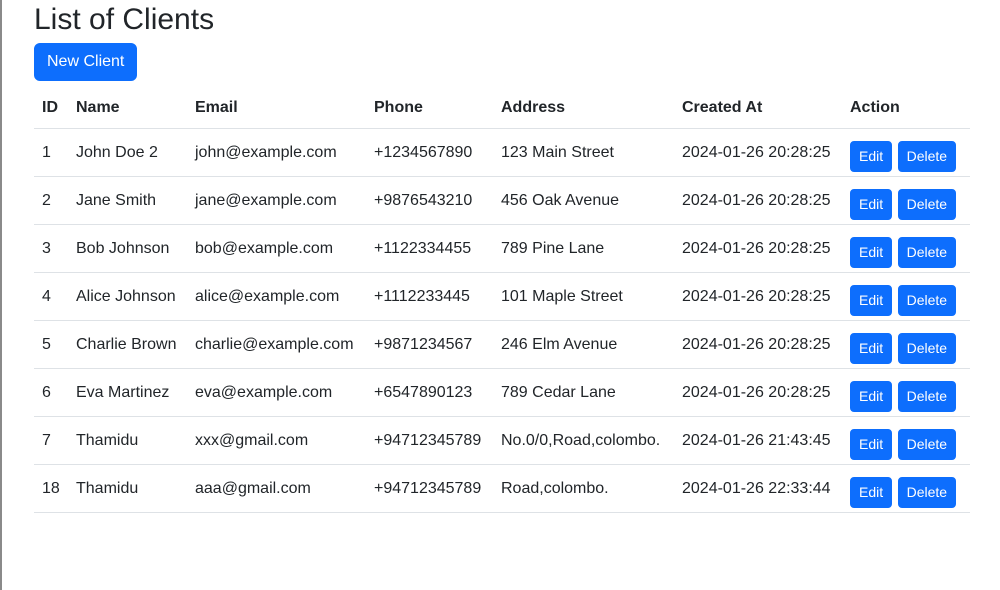 The width and height of the screenshot is (1000, 590). What do you see at coordinates (51, 248) in the screenshot?
I see `cell-id: 3` at bounding box center [51, 248].